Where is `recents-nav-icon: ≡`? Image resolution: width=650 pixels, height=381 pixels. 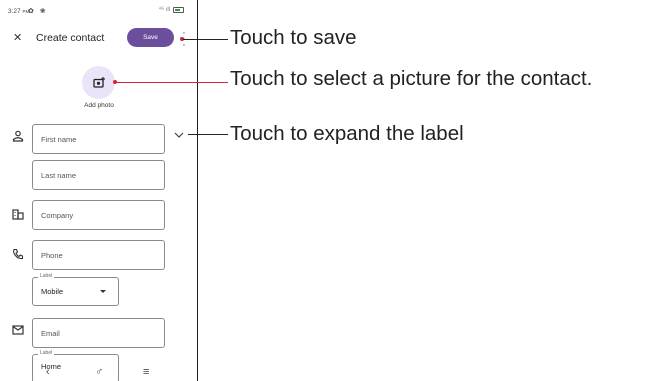
recents-nav-icon: ≡ is located at coordinates (146, 372).